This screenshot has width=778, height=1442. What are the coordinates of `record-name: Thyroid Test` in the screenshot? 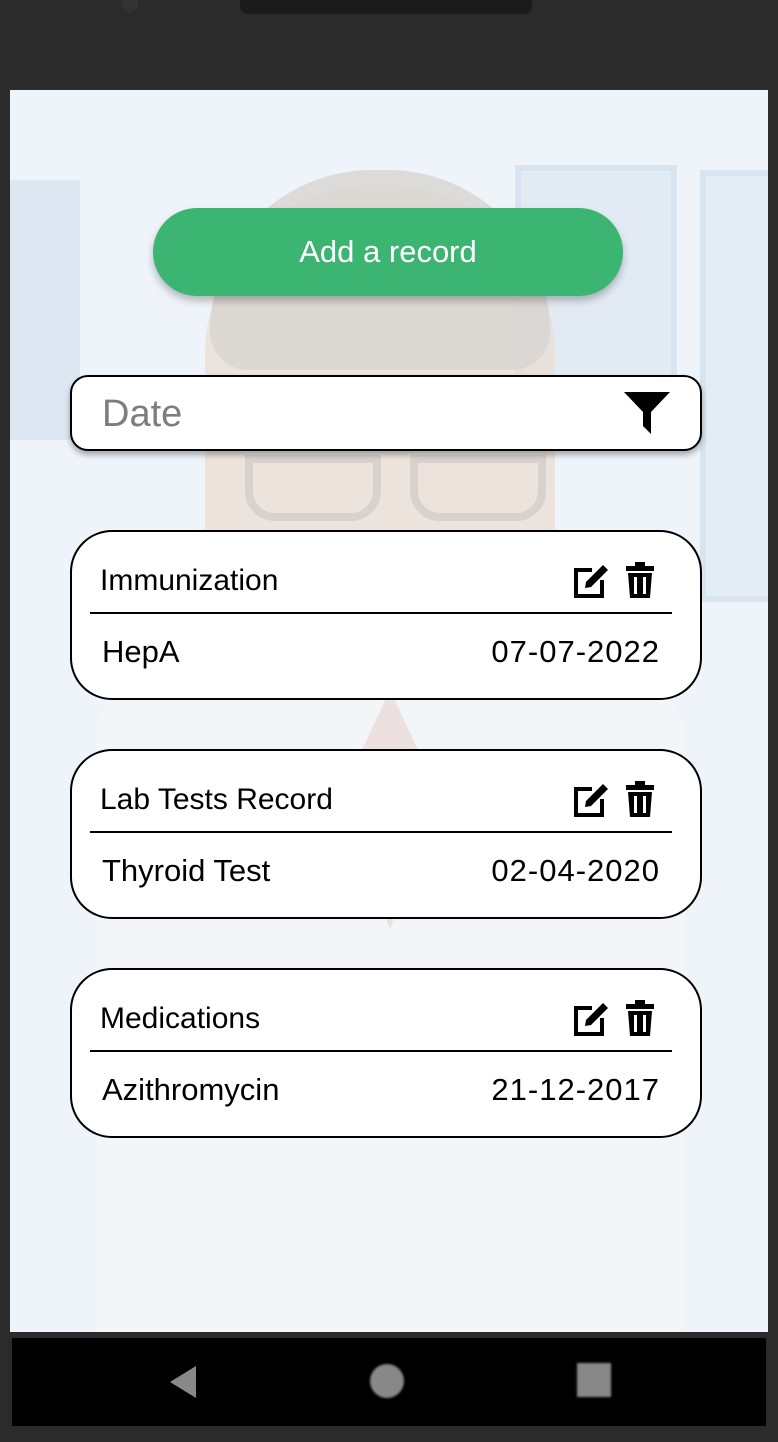 It's located at (186, 870).